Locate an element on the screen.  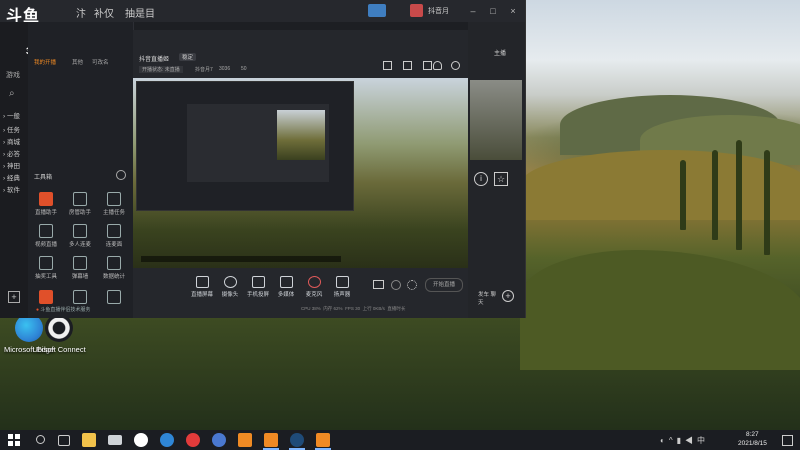
tool-link-face: 连麦面 is located at coordinates (114, 236).